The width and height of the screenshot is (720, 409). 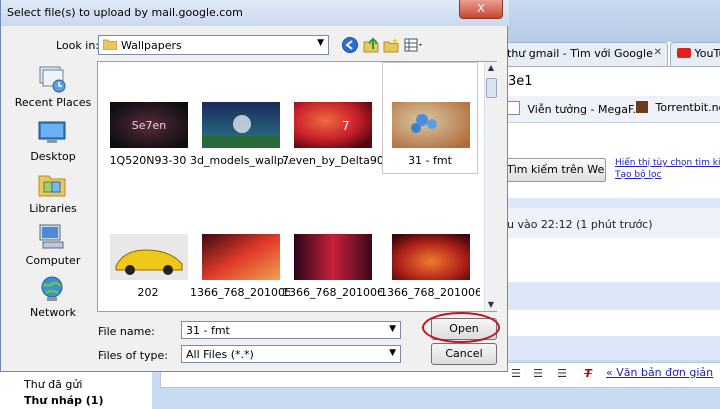 What do you see at coordinates (684, 53) in the screenshot?
I see `youtube-icon` at bounding box center [684, 53].